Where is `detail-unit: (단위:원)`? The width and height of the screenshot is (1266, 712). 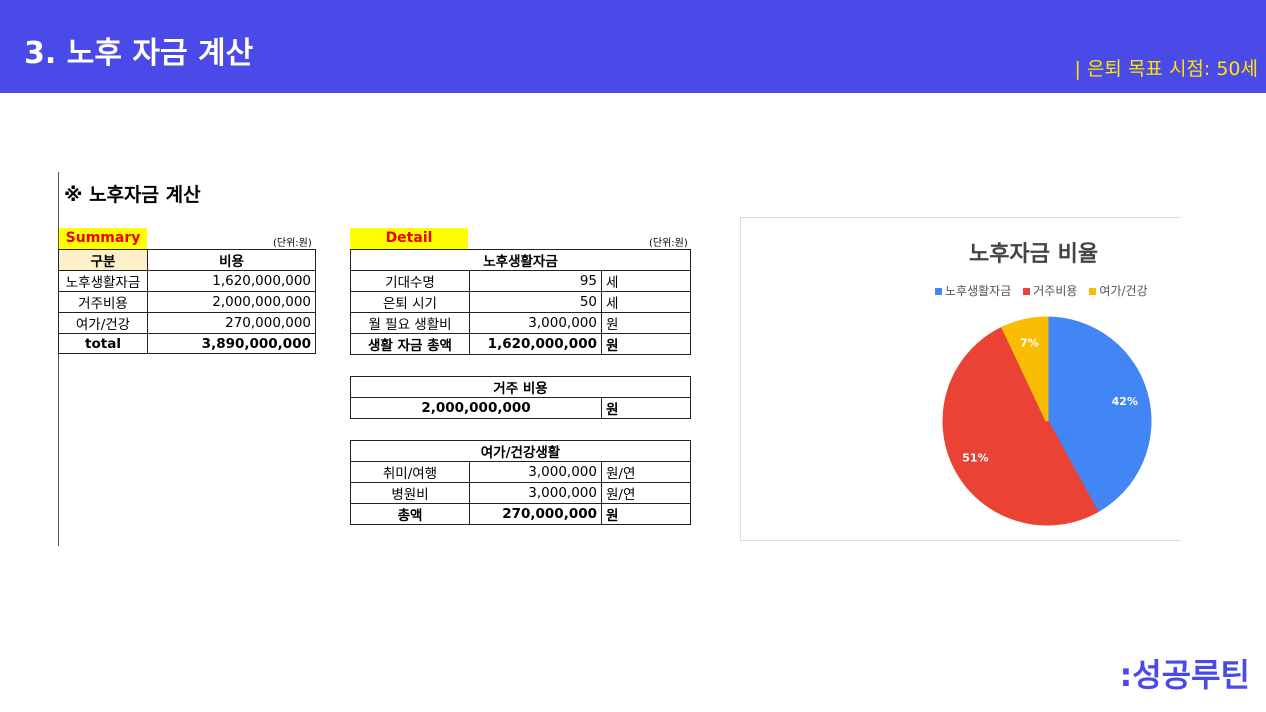 detail-unit: (단위:원) is located at coordinates (668, 243).